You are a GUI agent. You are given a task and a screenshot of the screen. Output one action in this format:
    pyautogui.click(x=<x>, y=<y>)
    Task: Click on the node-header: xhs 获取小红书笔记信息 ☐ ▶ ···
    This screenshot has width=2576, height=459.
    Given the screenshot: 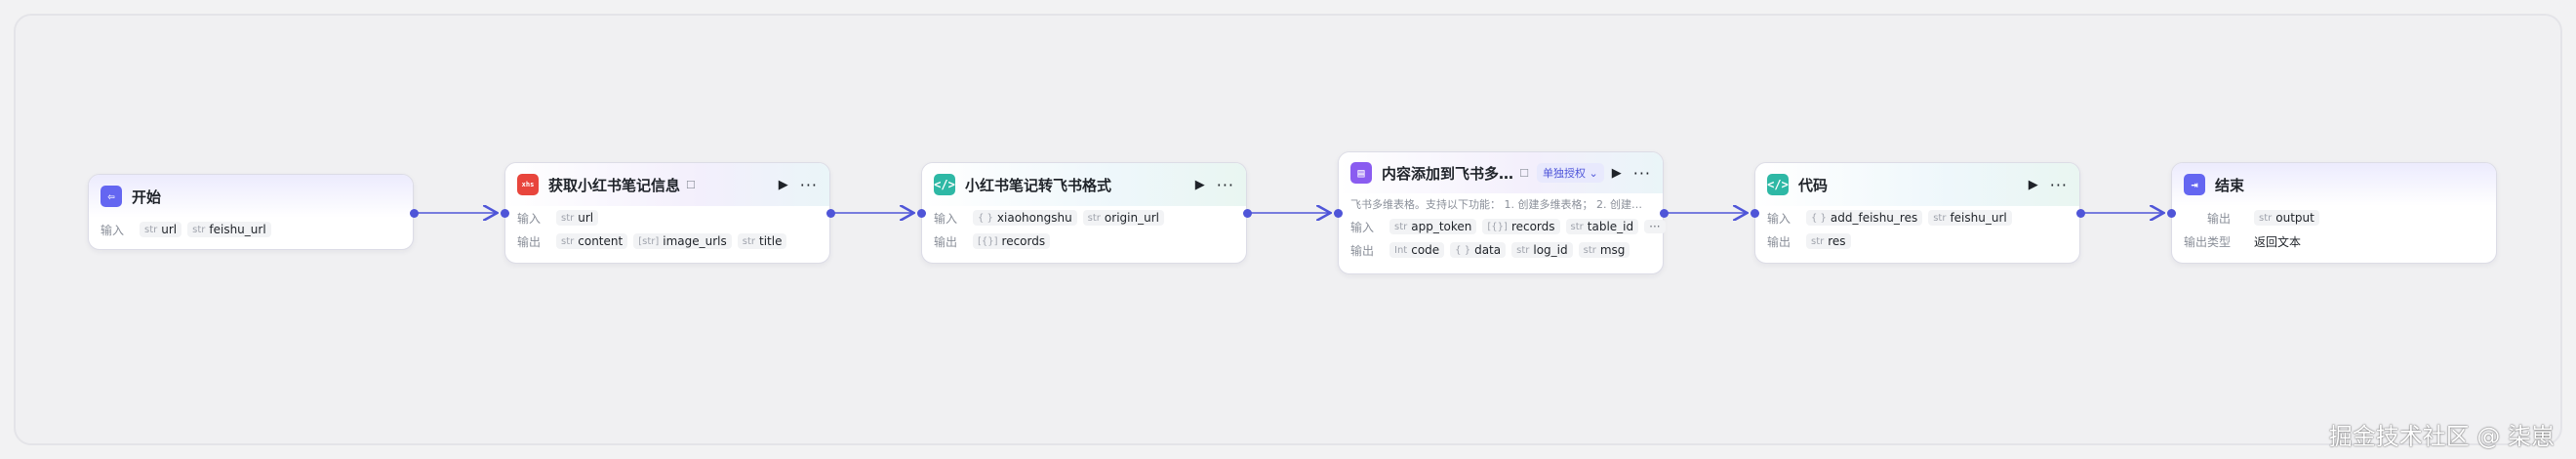 What is the action you would take?
    pyautogui.click(x=667, y=184)
    